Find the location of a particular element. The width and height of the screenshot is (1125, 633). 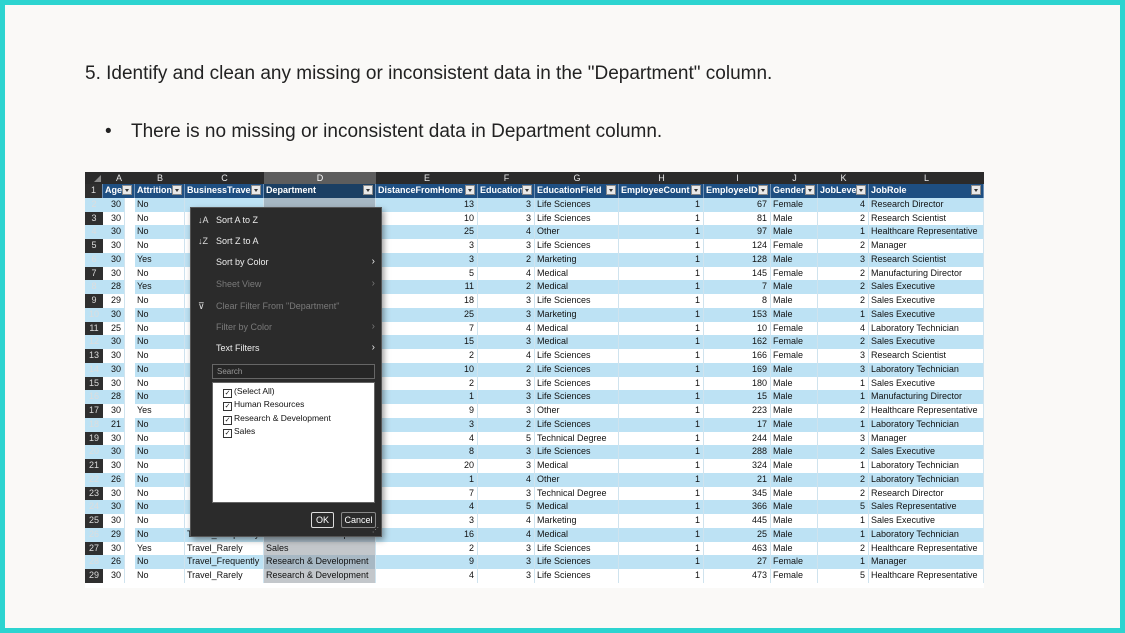

table-cell: 17 is located at coordinates (737, 424).